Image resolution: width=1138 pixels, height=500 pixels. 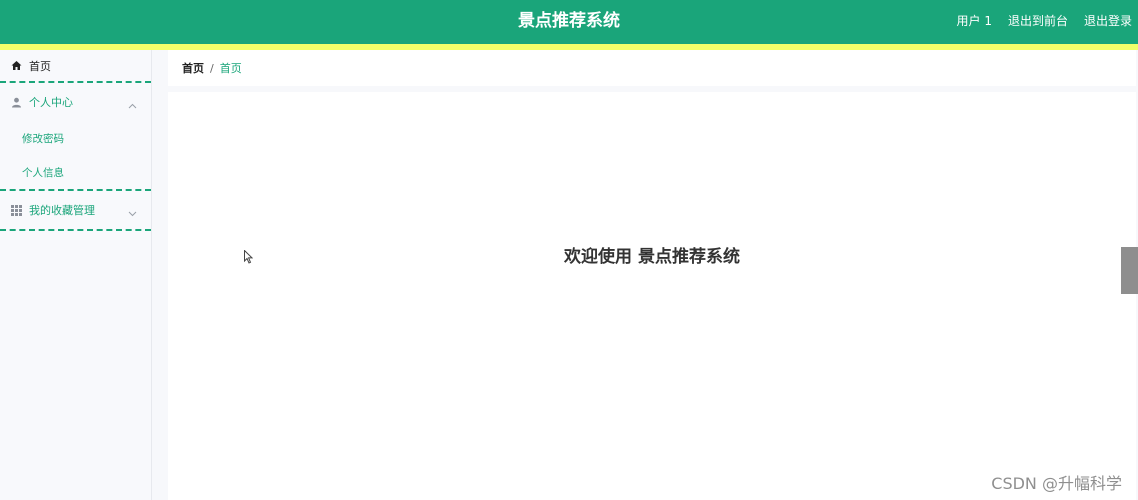 I want to click on chevron-up-icon, so click(x=132, y=104).